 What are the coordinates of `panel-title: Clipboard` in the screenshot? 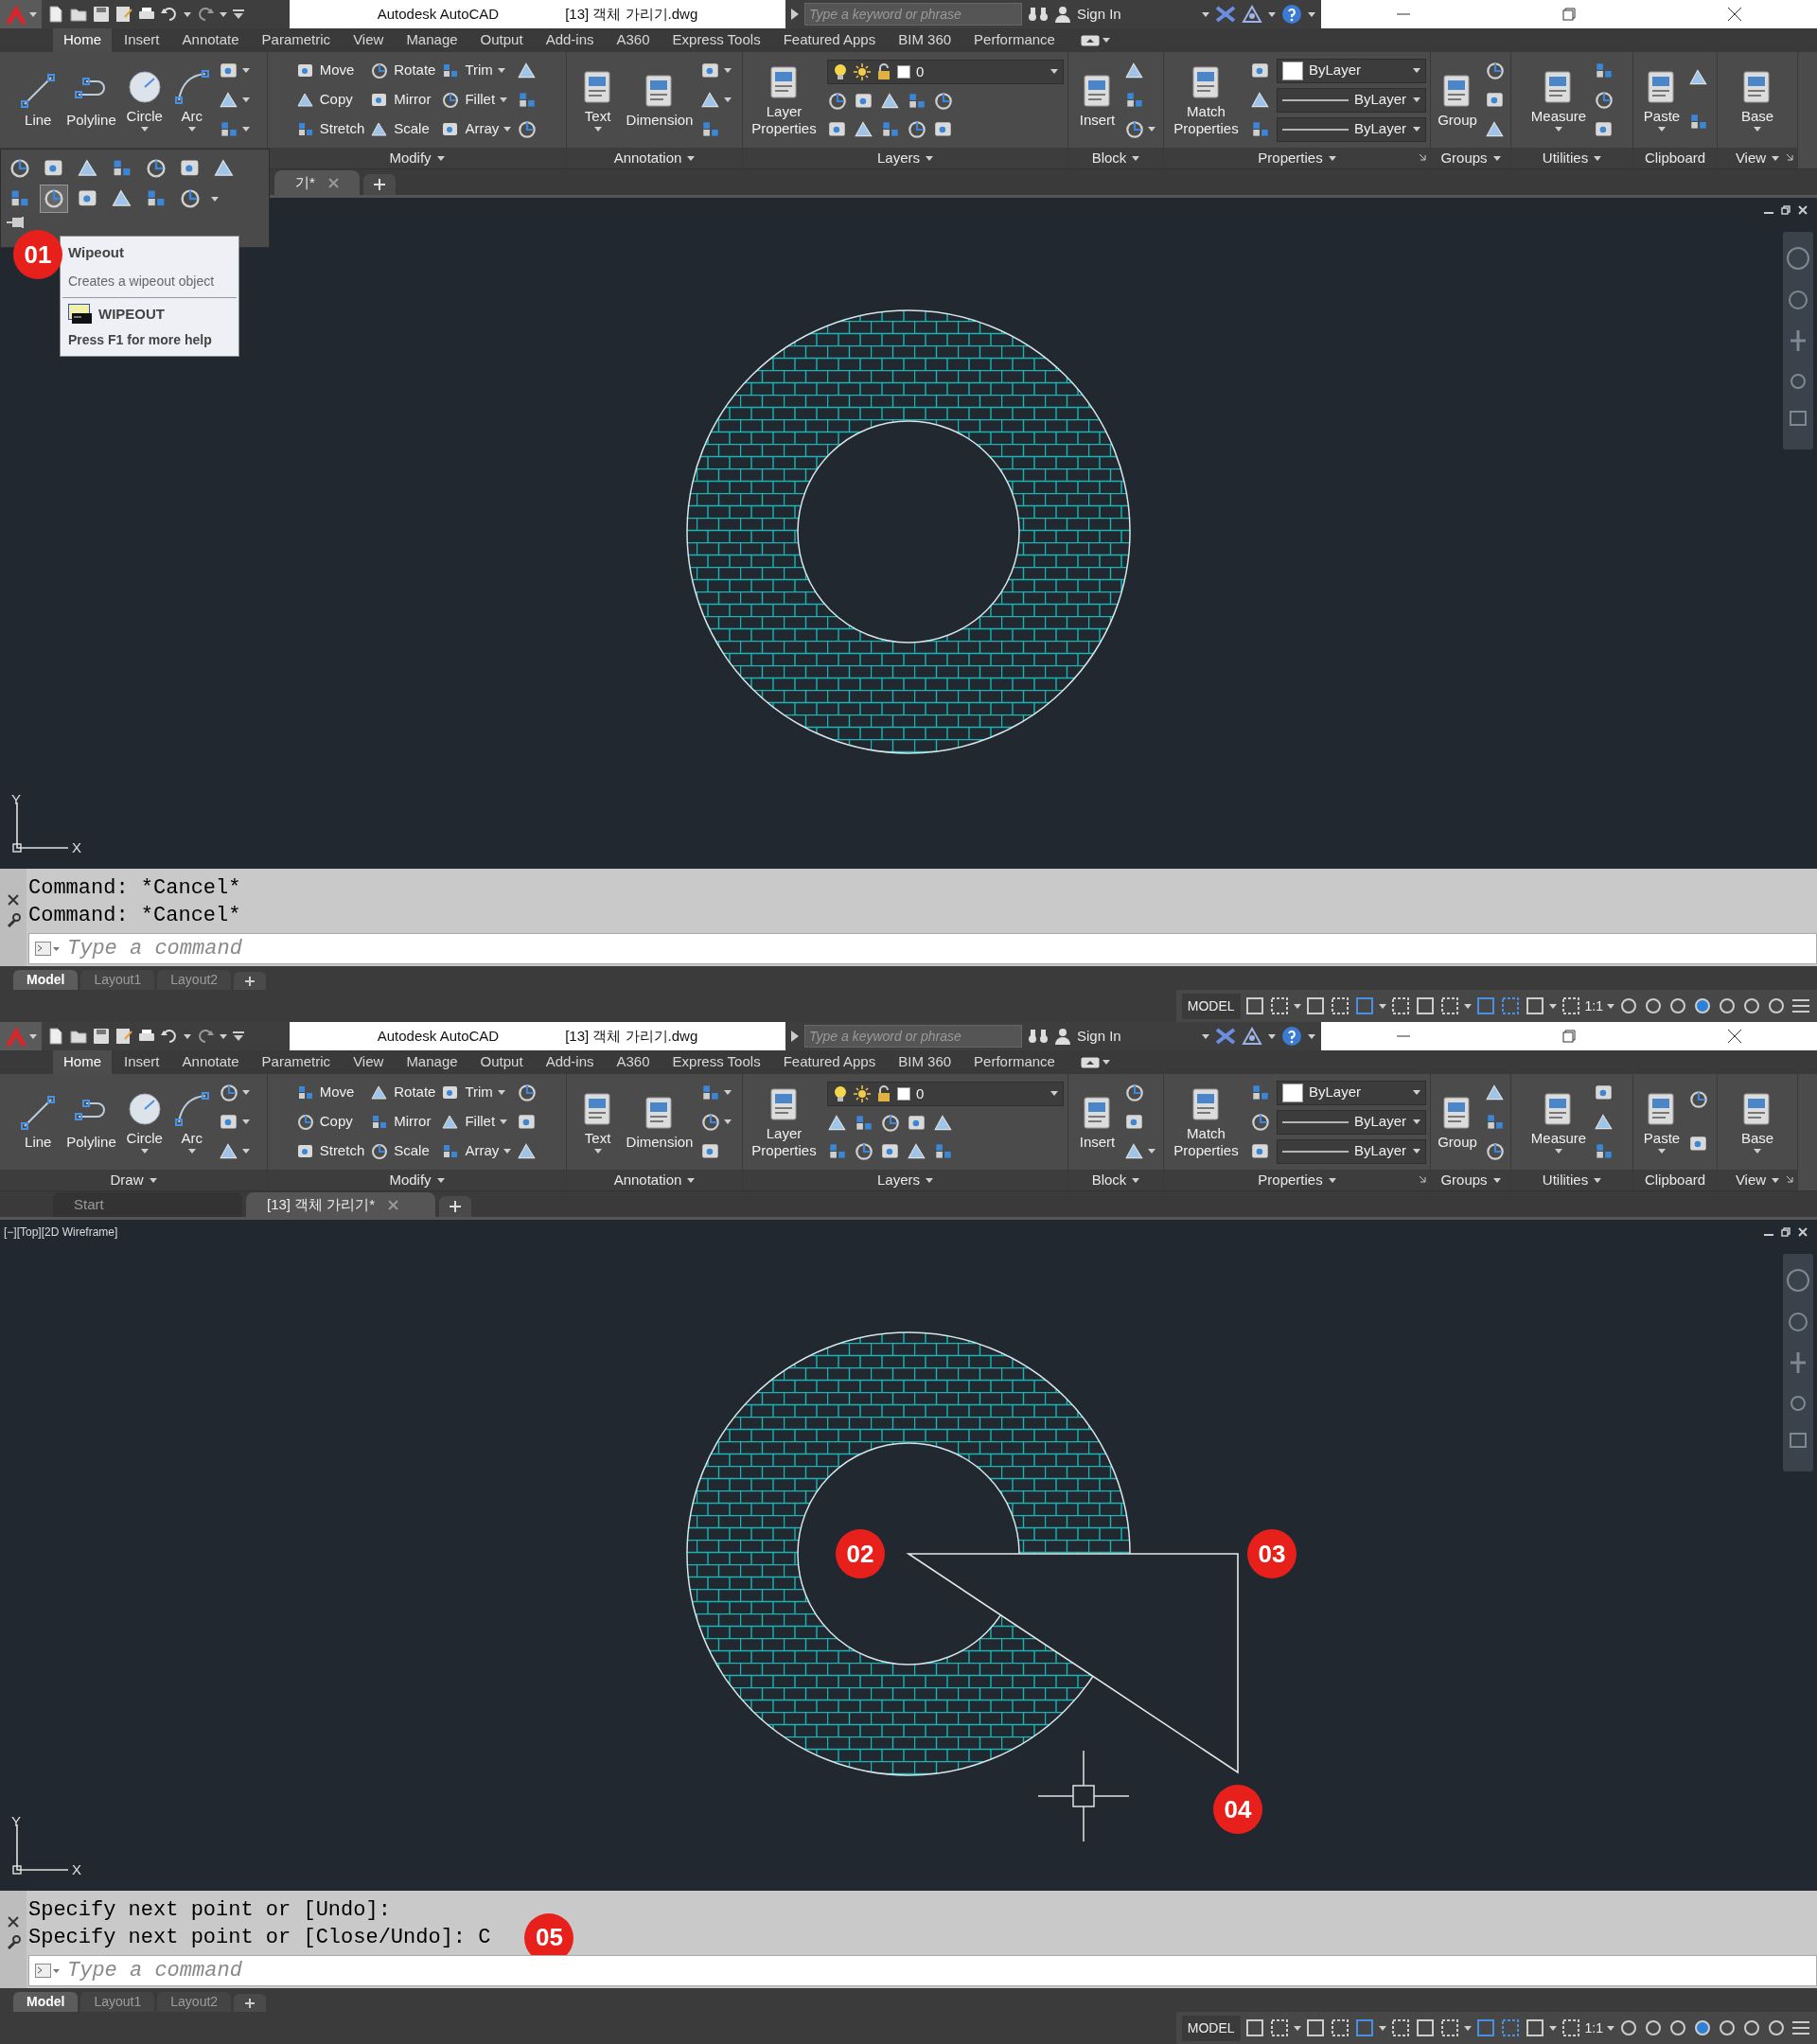 It's located at (1675, 158).